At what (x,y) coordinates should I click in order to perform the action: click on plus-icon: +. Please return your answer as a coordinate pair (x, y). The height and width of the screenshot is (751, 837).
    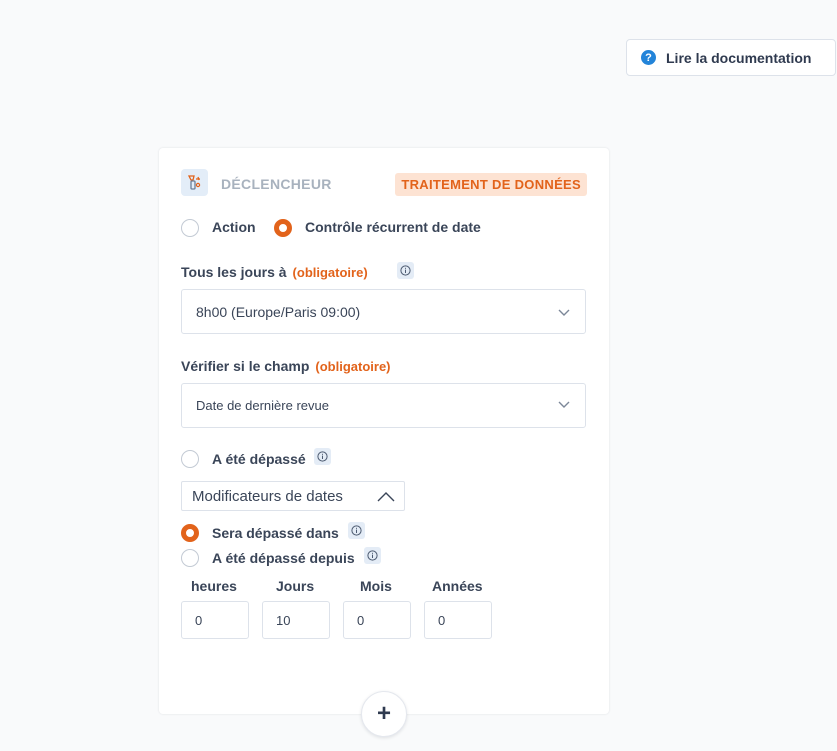
    Looking at the image, I should click on (383, 713).